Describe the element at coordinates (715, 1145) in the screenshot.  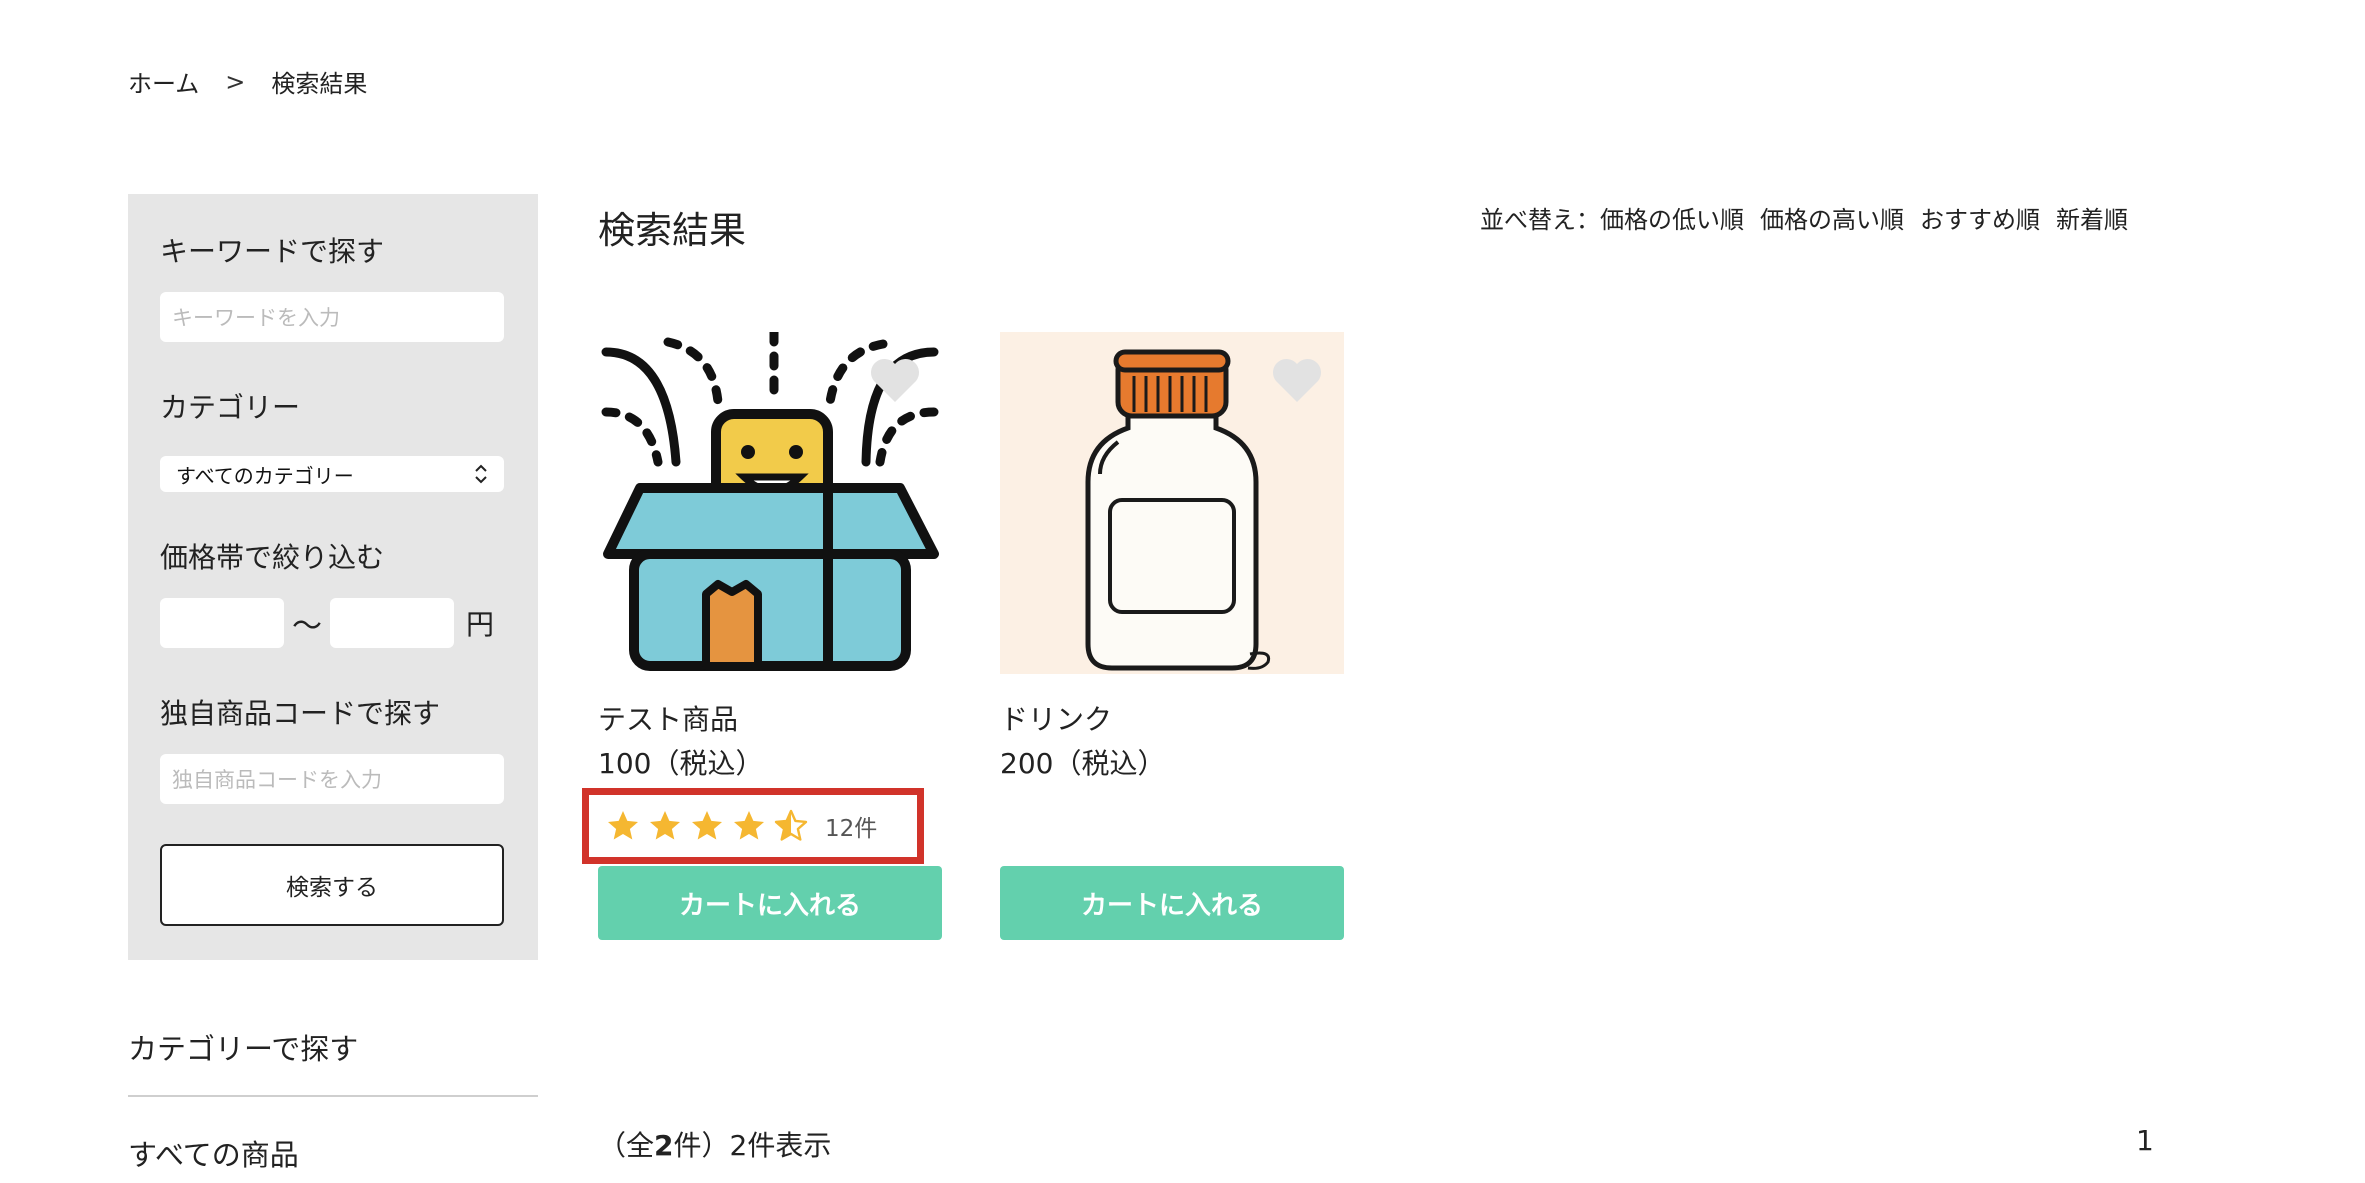
I see `result-summary: （全2件）2件表示` at that location.